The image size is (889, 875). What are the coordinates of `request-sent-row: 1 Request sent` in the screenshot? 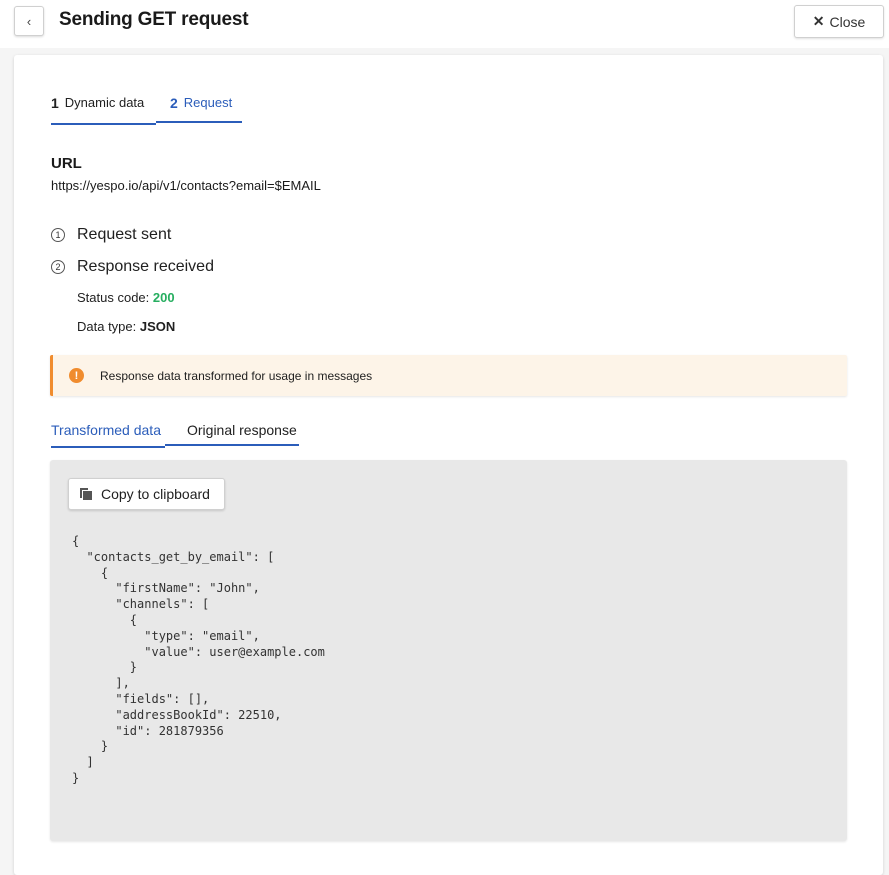 It's located at (111, 235).